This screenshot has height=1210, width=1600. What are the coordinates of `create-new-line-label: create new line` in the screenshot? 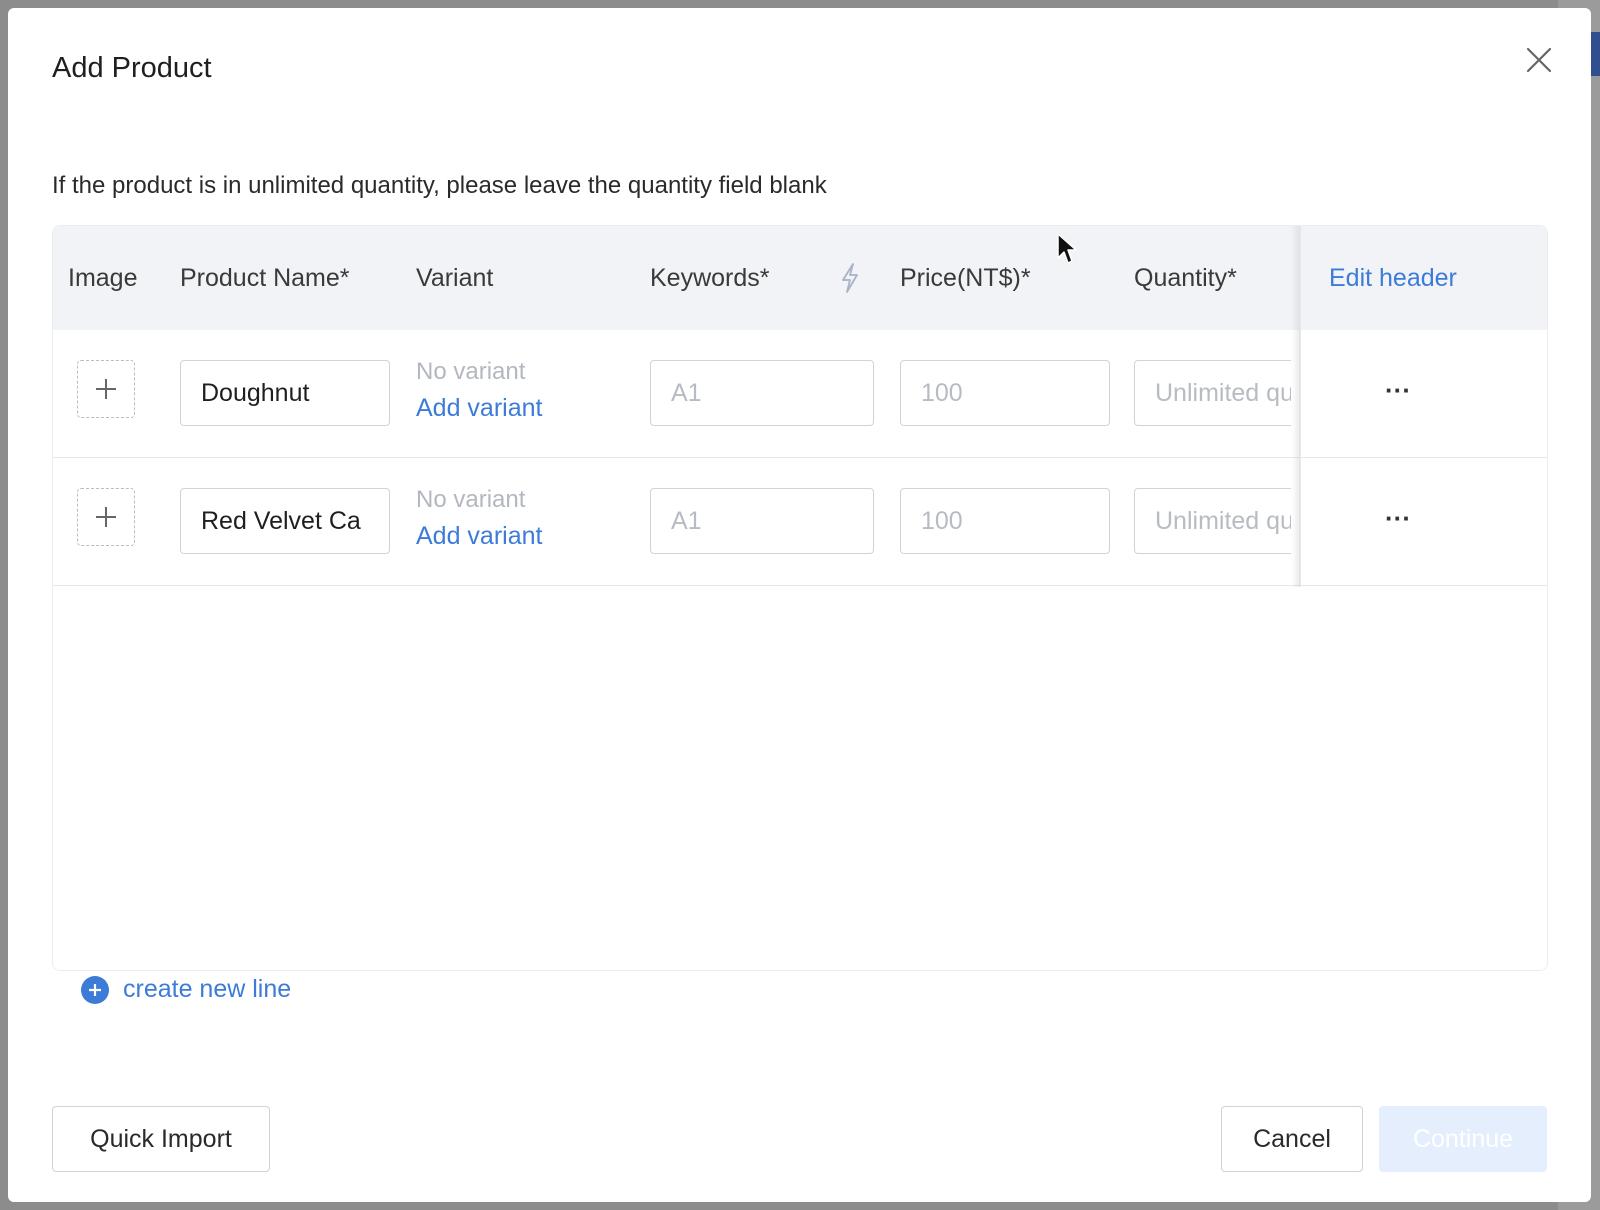 It's located at (207, 989).